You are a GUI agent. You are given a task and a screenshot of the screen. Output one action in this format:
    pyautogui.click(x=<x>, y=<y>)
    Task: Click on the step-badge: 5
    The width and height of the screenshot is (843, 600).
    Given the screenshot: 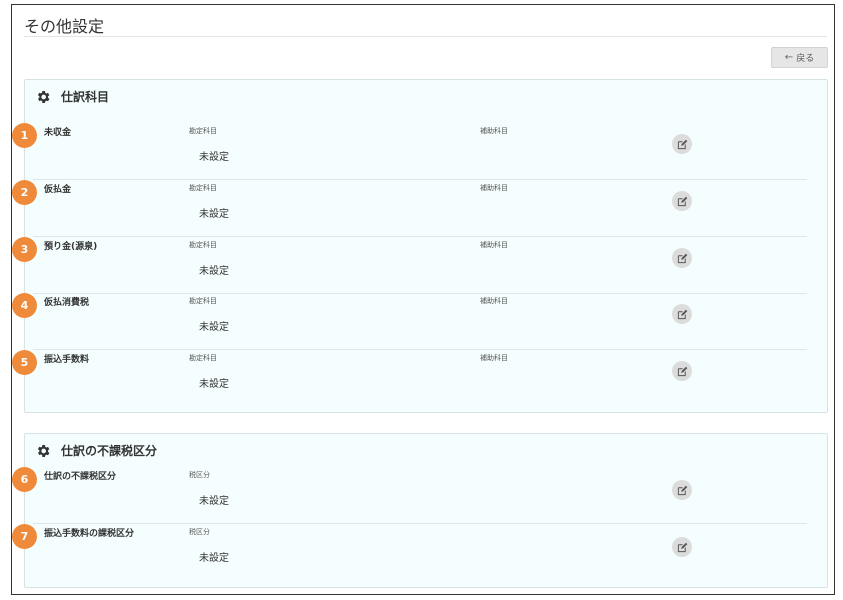 What is the action you would take?
    pyautogui.click(x=24, y=362)
    